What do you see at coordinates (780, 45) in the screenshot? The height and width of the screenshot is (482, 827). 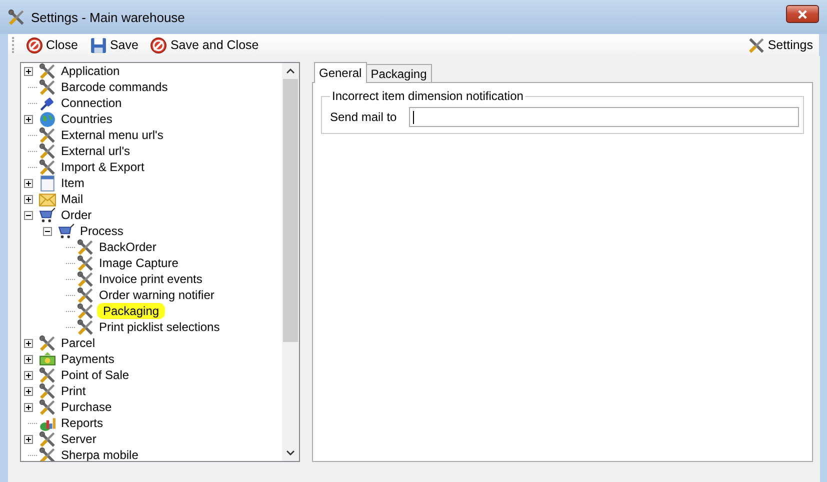 I see `settings-button: Settings` at bounding box center [780, 45].